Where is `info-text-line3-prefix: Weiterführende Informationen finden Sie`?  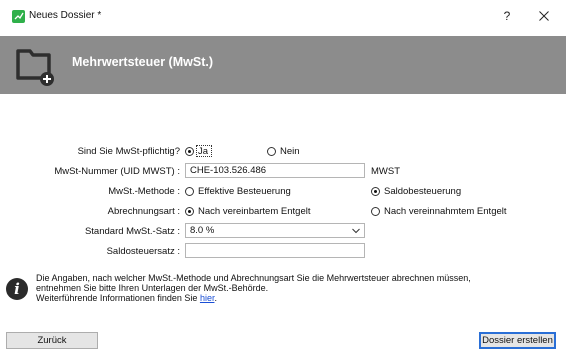 info-text-line3-prefix: Weiterführende Informationen finden Sie is located at coordinates (118, 298).